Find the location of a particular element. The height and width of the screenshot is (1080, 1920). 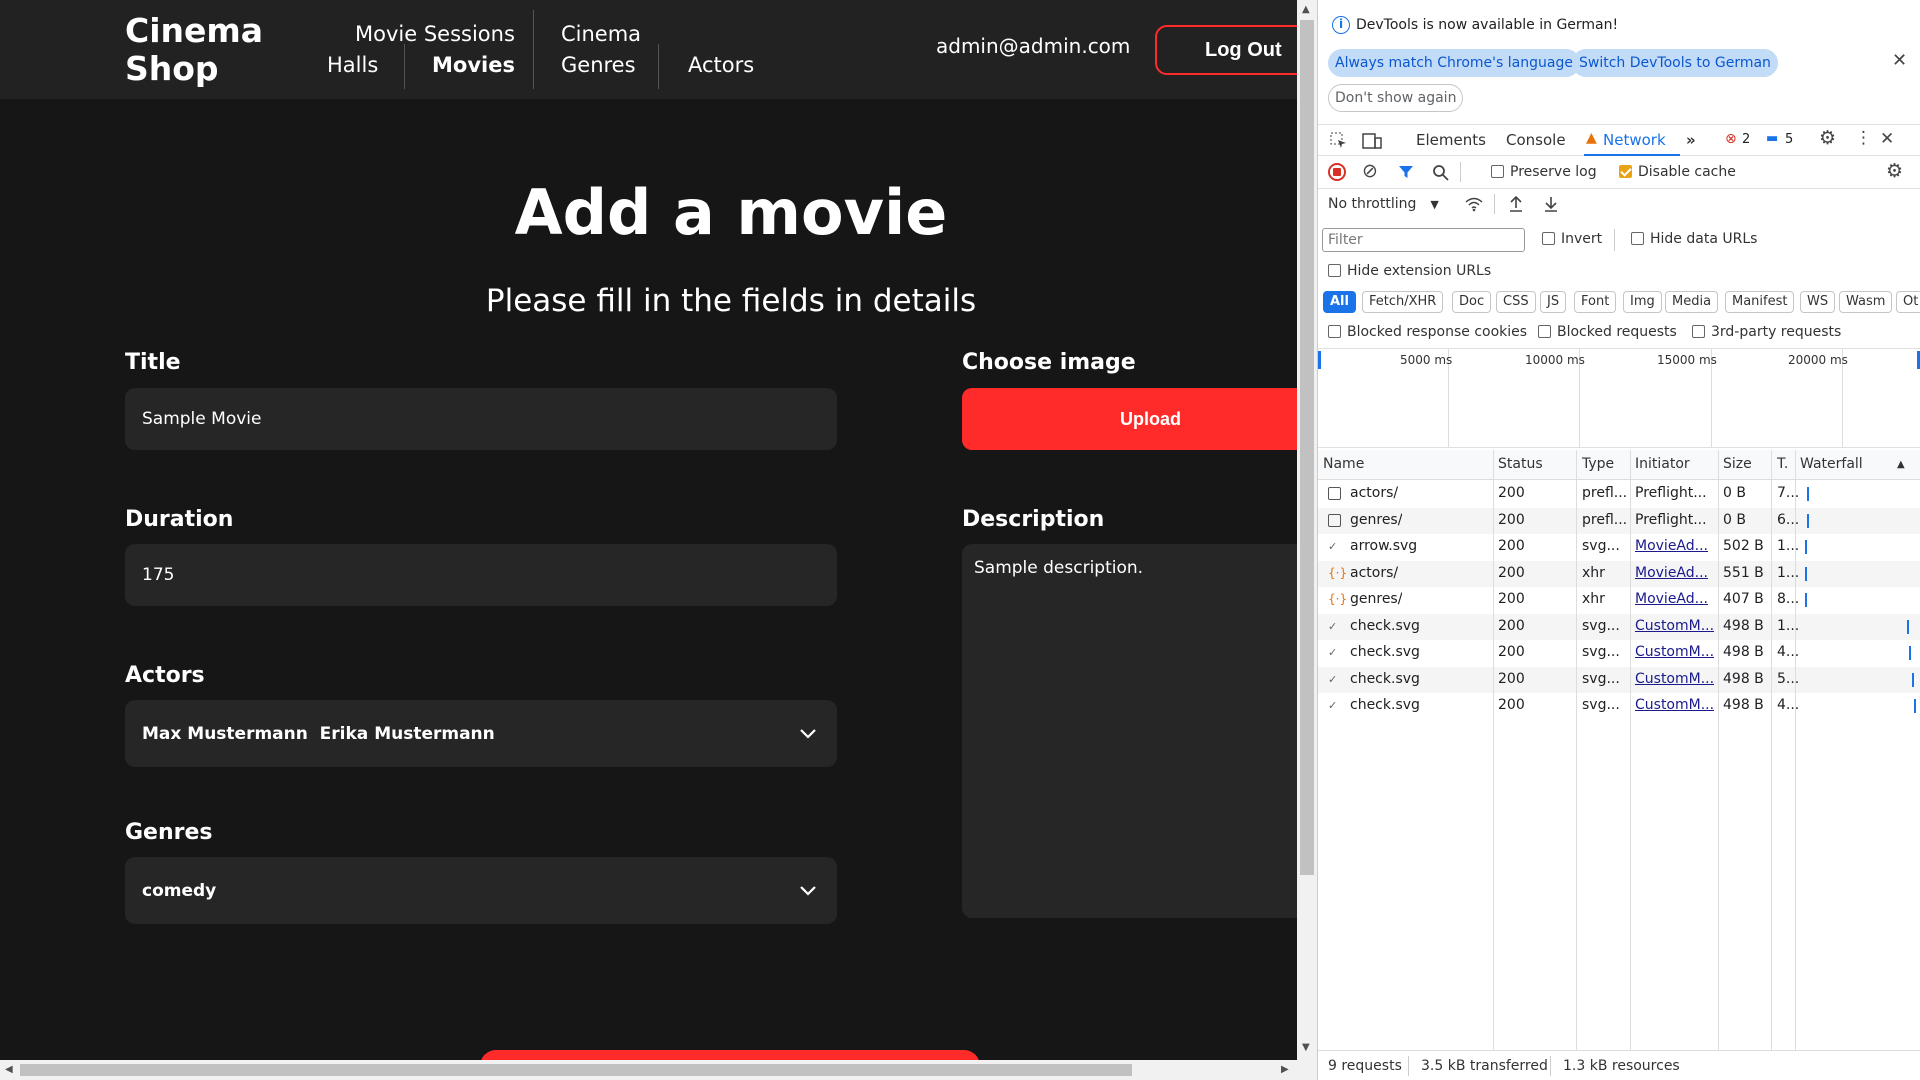

tab-console: Console is located at coordinates (1536, 140).